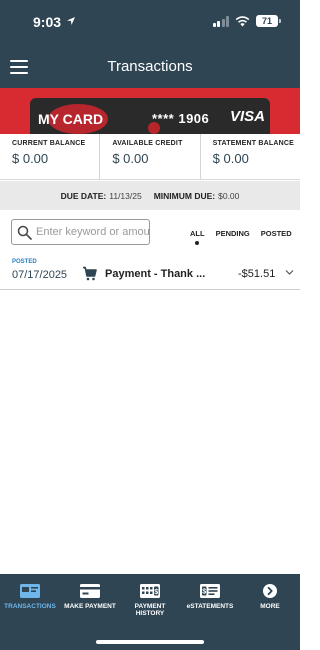  What do you see at coordinates (257, 274) in the screenshot?
I see `transaction-amount: -$51.51` at bounding box center [257, 274].